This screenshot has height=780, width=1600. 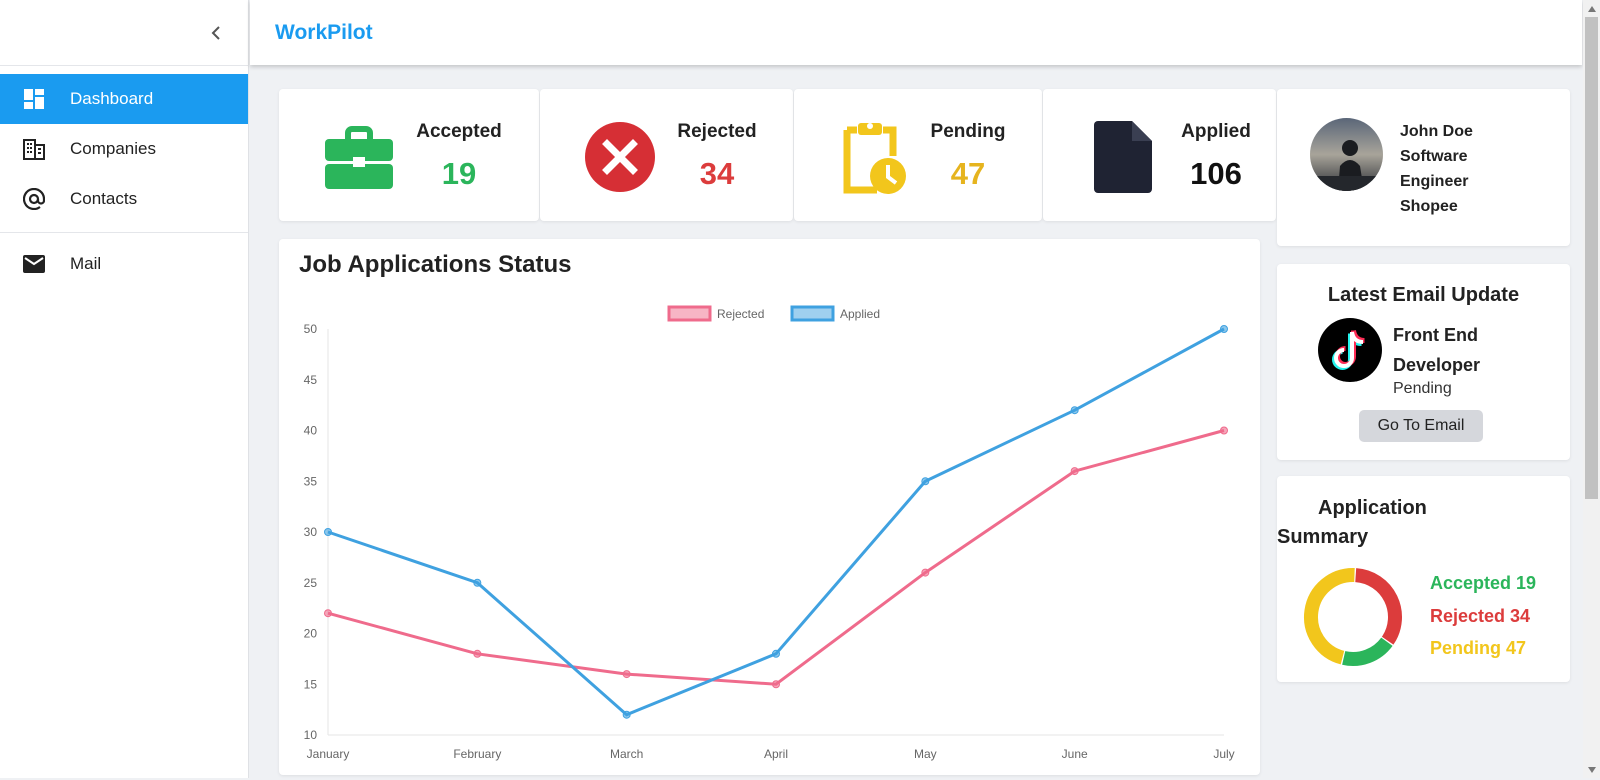 I want to click on go-to-email-button: Go To Email, so click(x=1421, y=426).